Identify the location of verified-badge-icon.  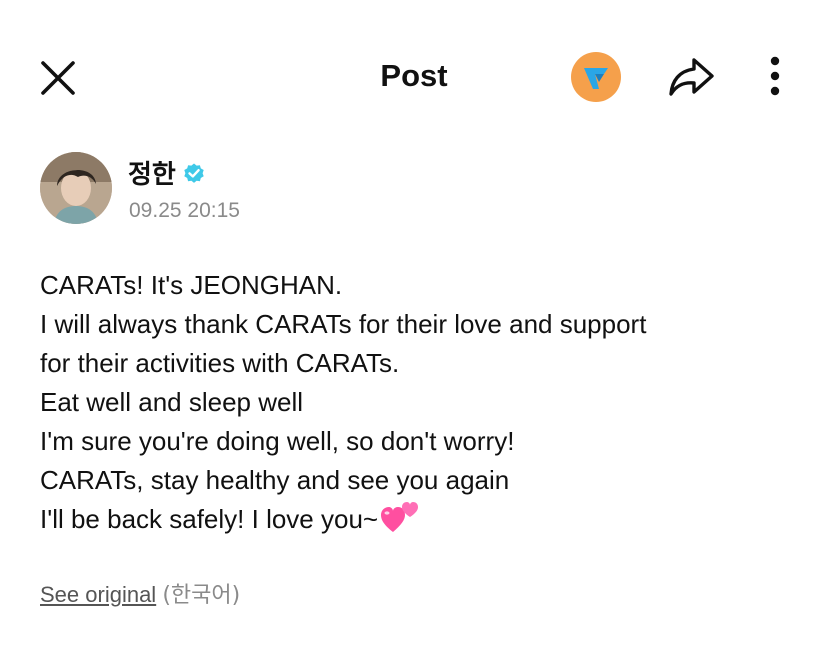
(194, 173).